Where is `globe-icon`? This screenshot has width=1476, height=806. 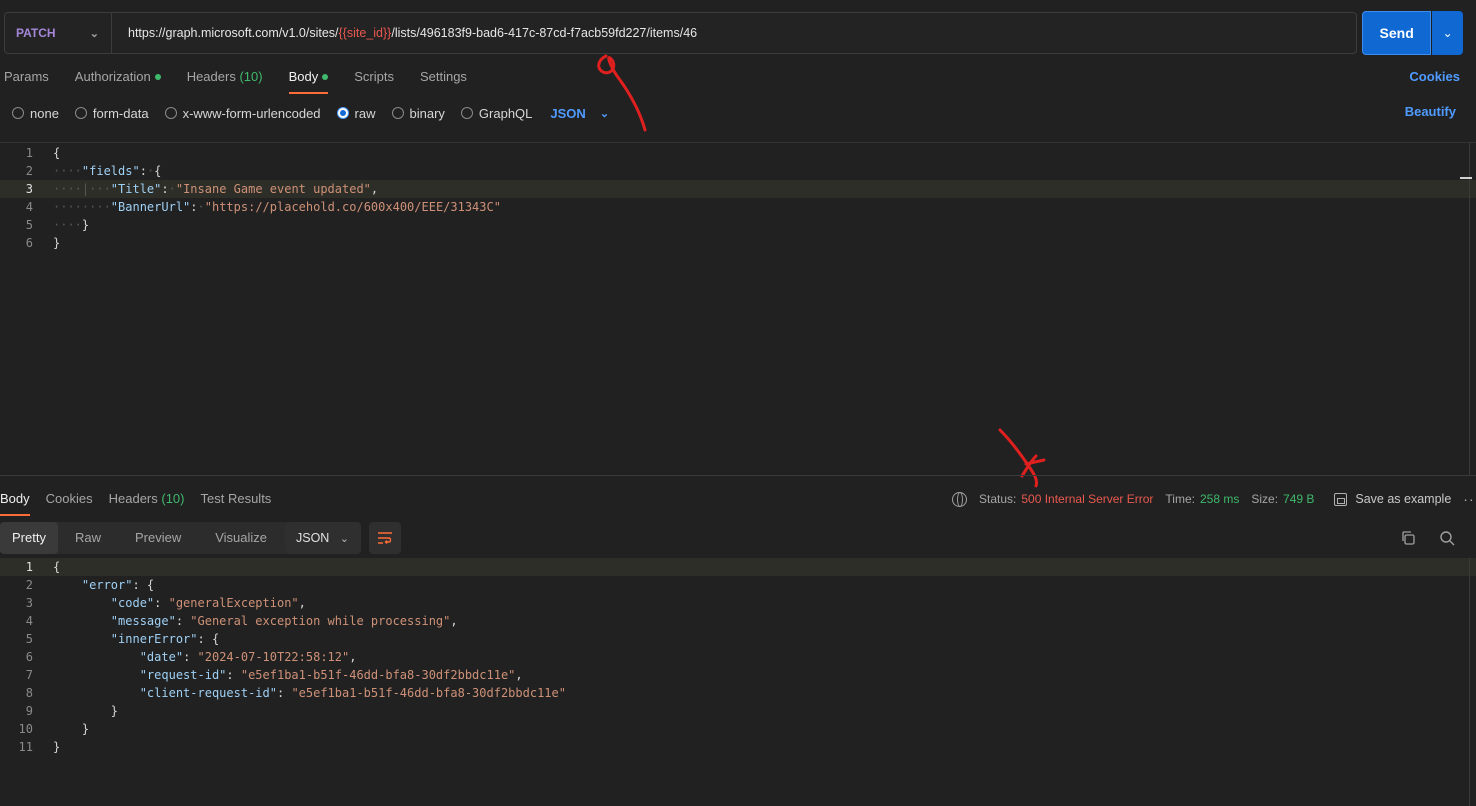
globe-icon is located at coordinates (959, 499).